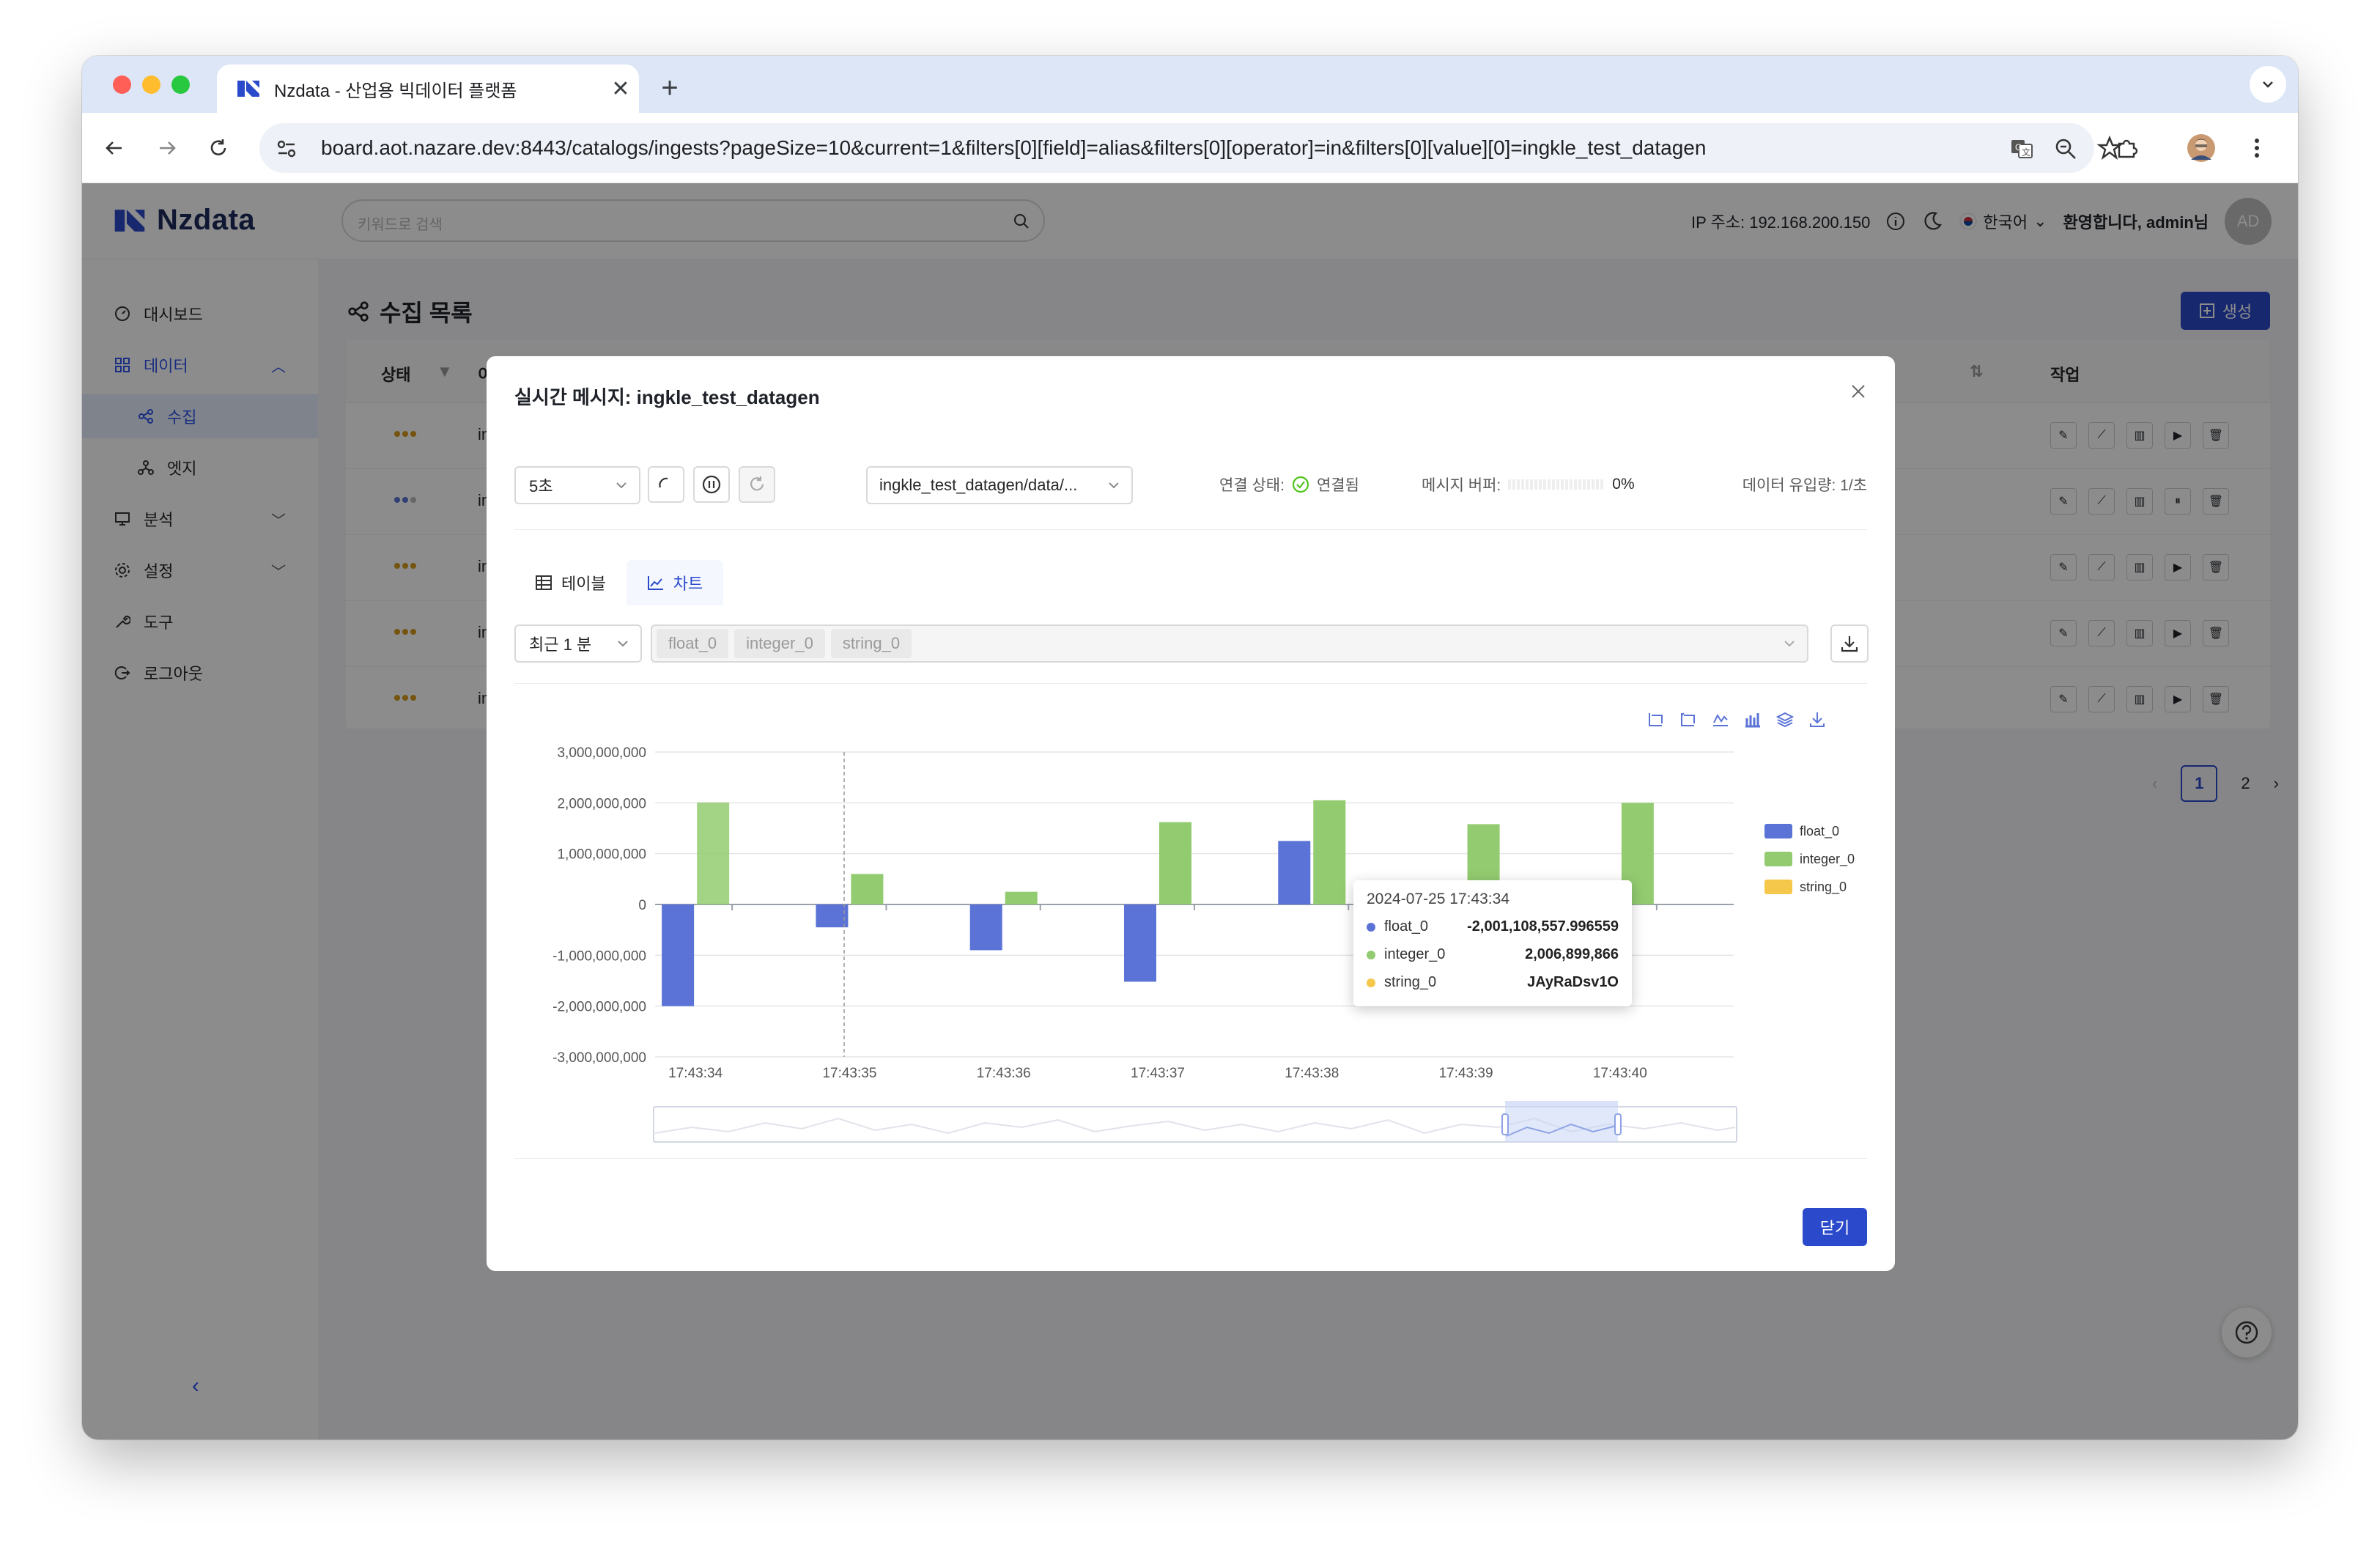 The width and height of the screenshot is (2380, 1548). What do you see at coordinates (1823, 887) in the screenshot?
I see `legend-label: string_0` at bounding box center [1823, 887].